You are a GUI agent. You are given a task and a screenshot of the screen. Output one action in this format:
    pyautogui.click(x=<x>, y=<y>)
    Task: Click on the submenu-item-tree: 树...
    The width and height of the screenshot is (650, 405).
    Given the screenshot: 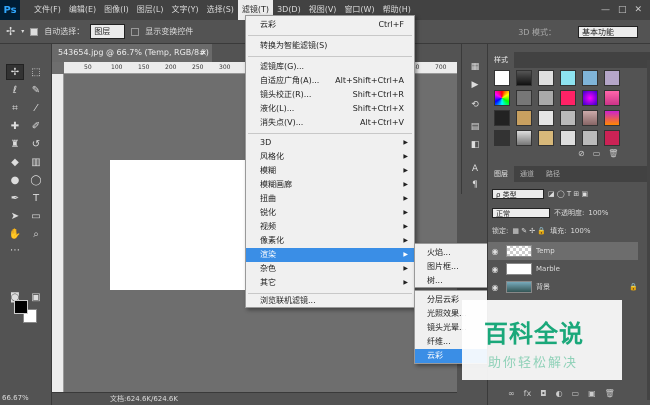 What is the action you would take?
    pyautogui.click(x=453, y=281)
    